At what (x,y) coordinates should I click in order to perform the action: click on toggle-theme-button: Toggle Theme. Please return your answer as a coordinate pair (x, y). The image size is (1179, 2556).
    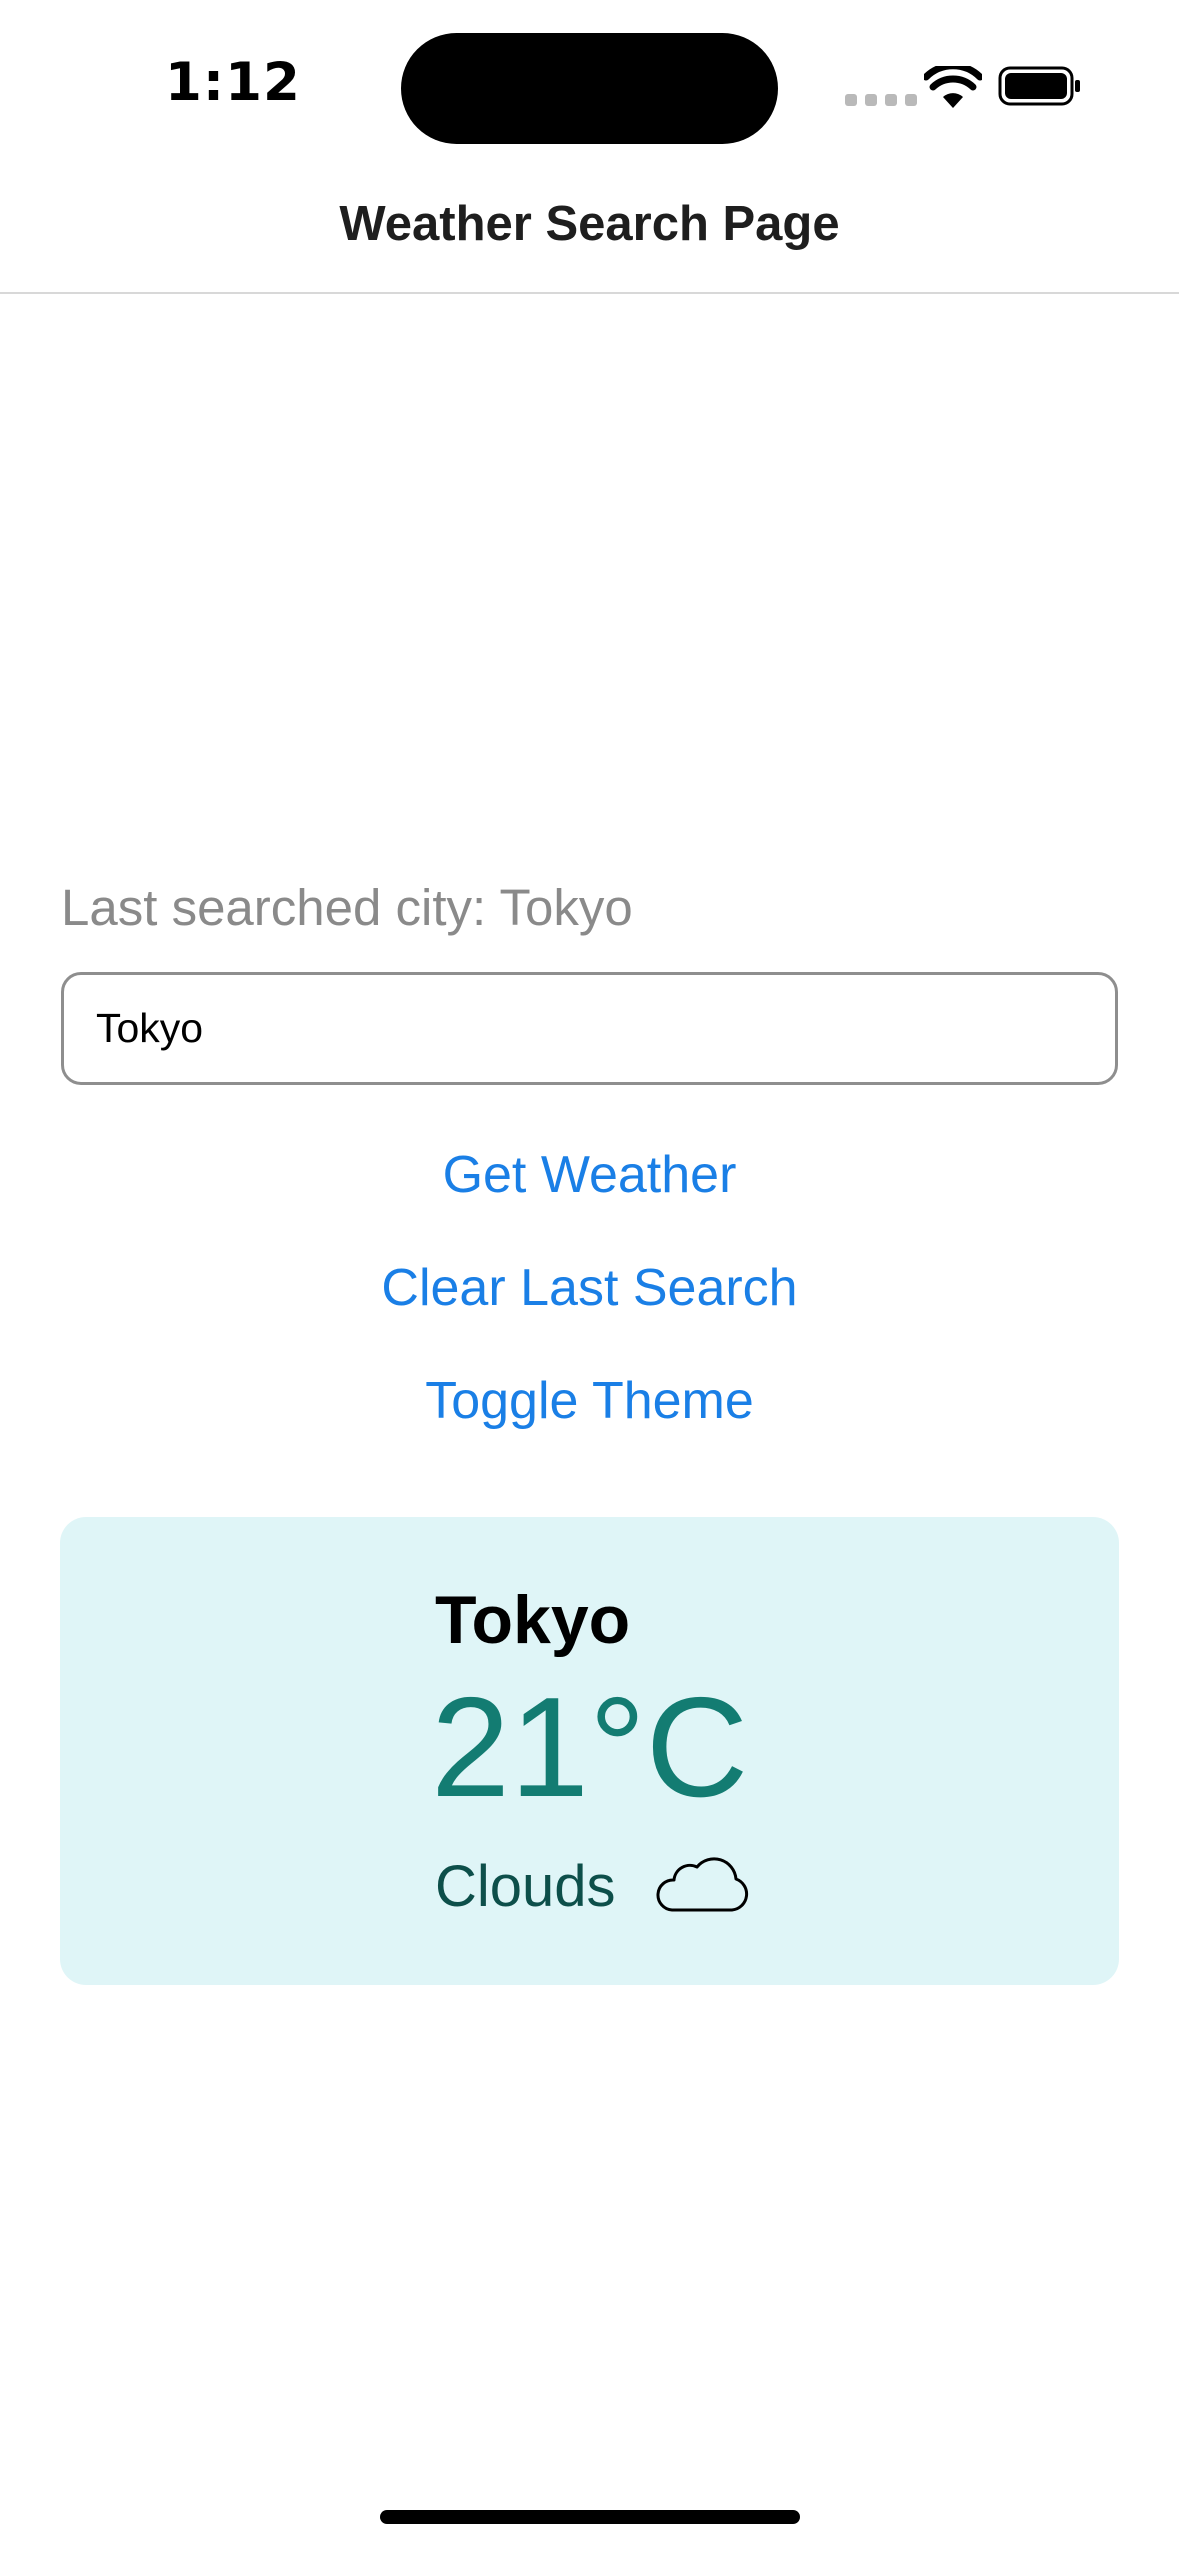
    Looking at the image, I should click on (589, 1401).